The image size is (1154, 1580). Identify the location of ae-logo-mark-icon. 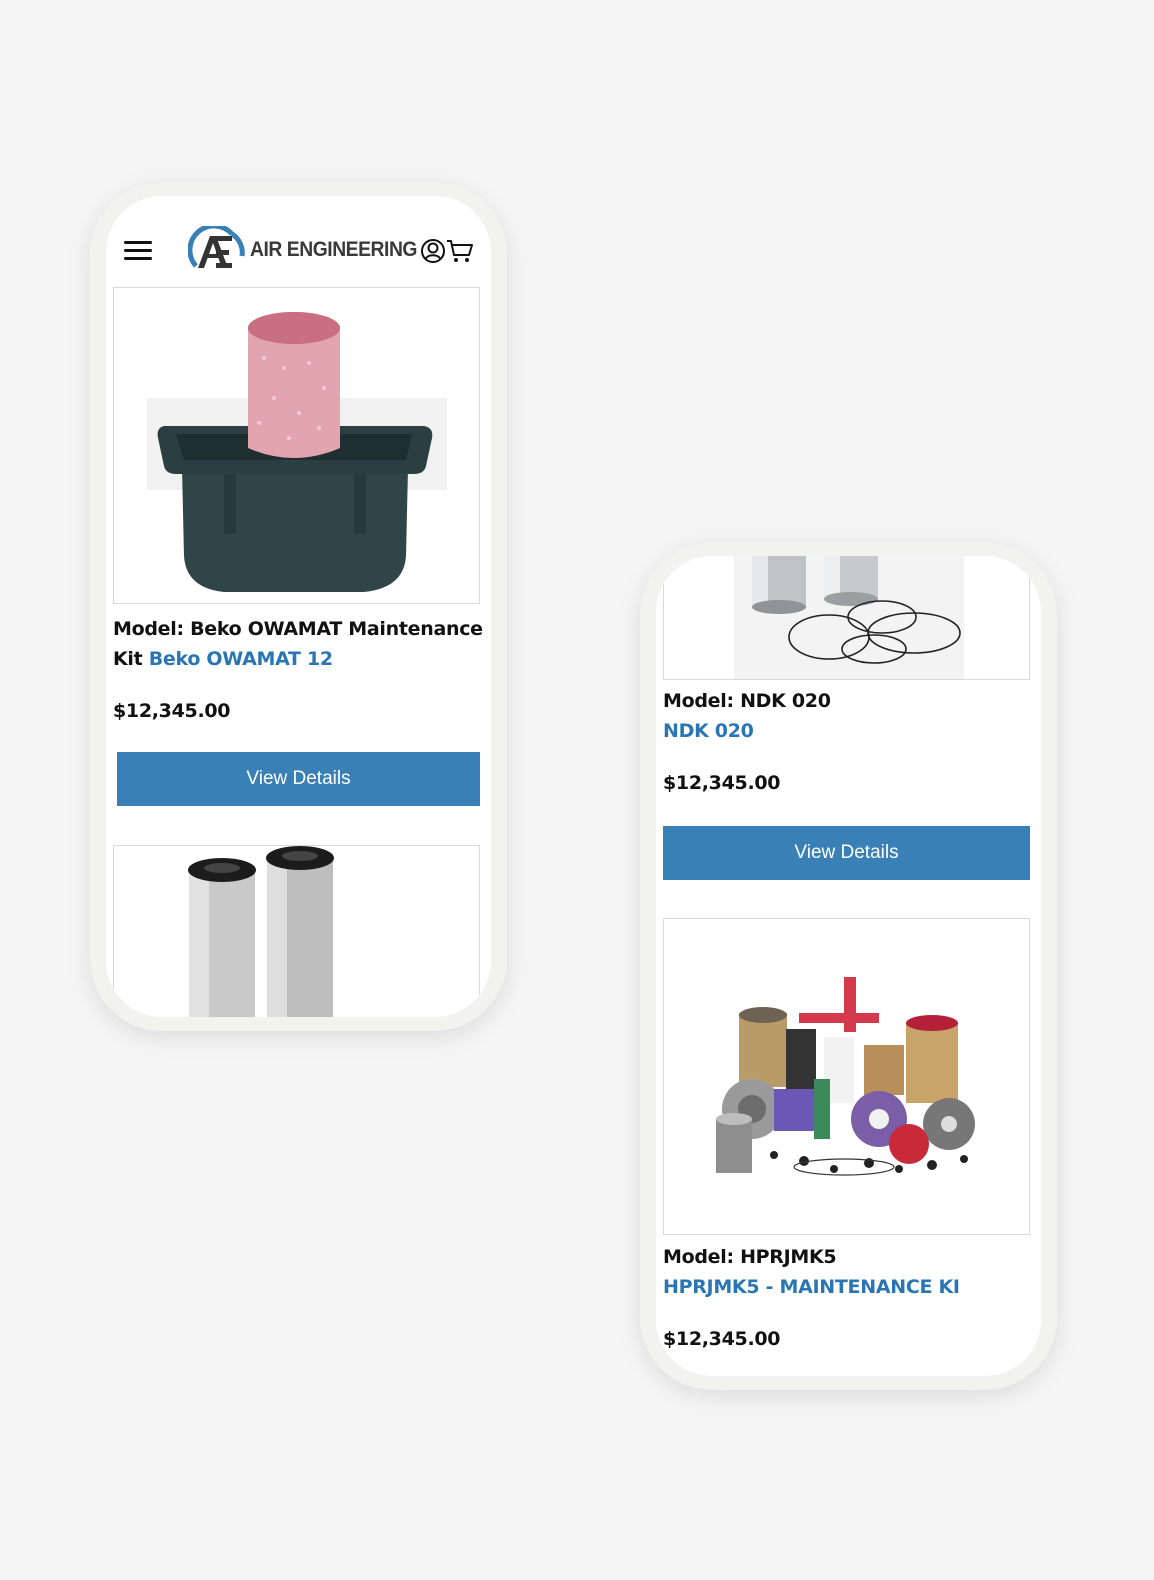
(216, 247).